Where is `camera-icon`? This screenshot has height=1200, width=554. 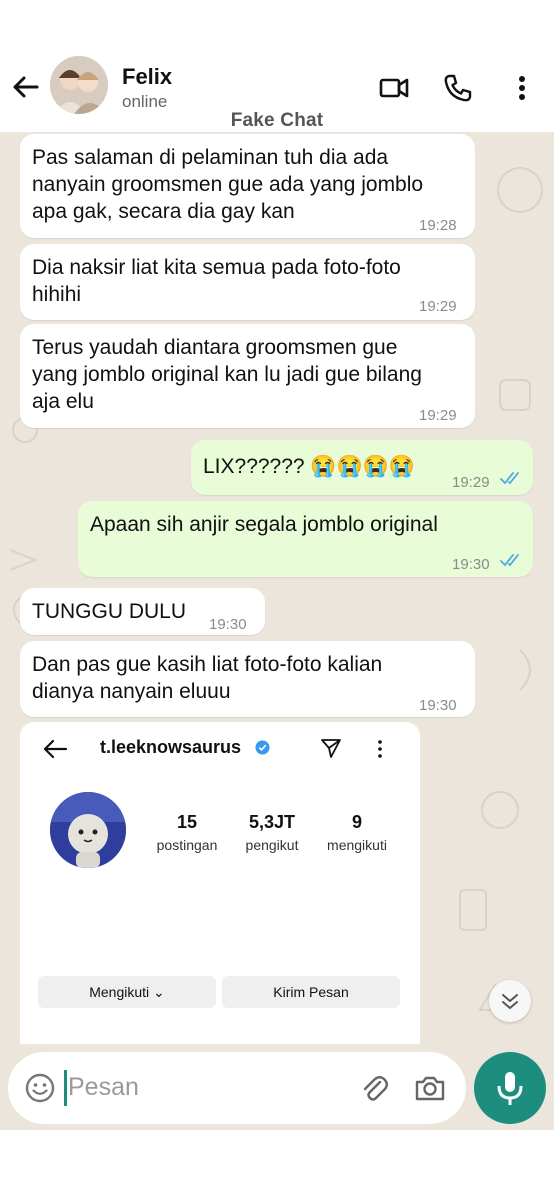
camera-icon is located at coordinates (430, 1088).